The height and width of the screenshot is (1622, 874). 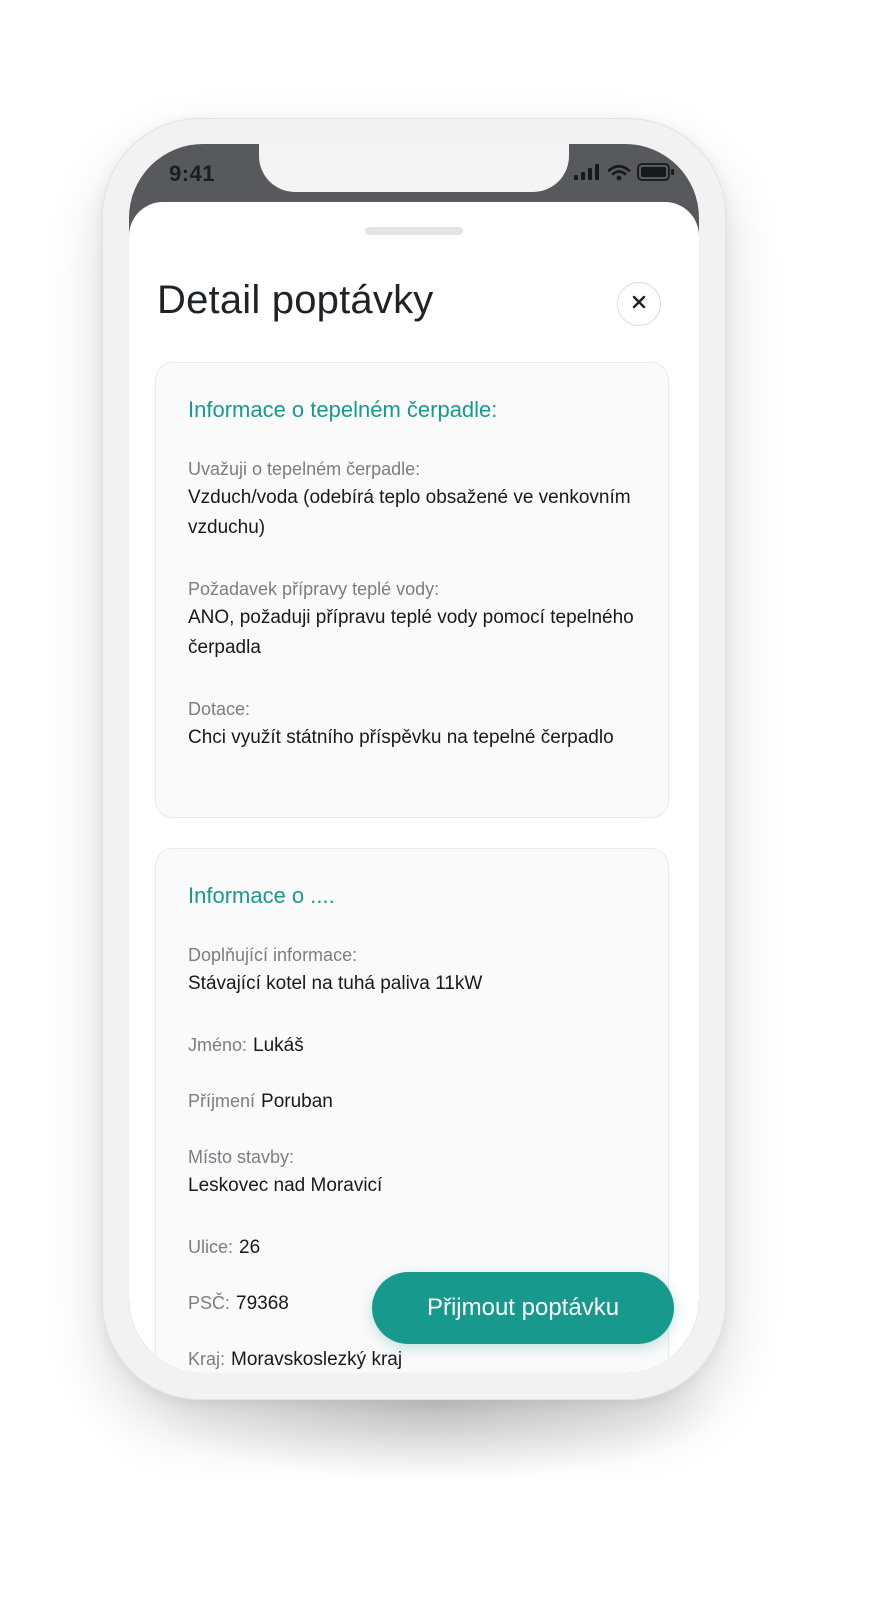 I want to click on field-value: Poruban, so click(x=297, y=1101).